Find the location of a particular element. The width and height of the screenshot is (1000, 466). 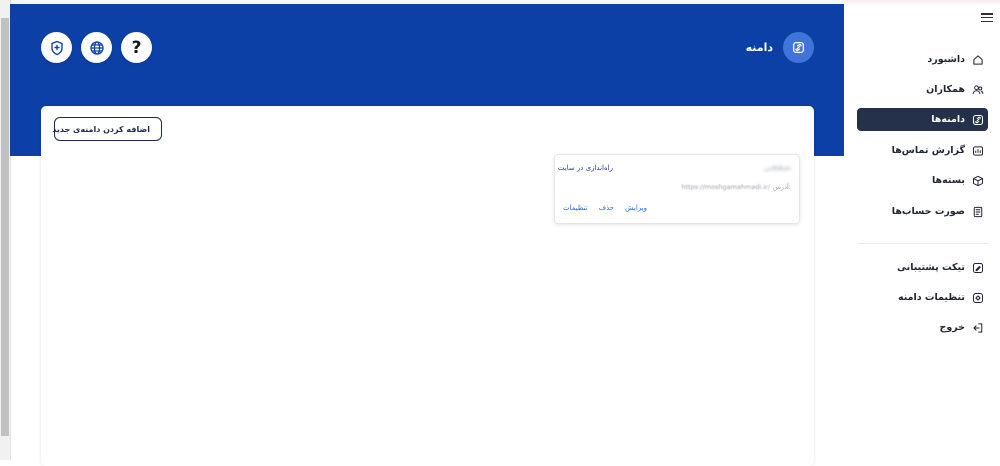

sidebar-item-call-reports: گزارش تماس‌ها is located at coordinates (922, 150).